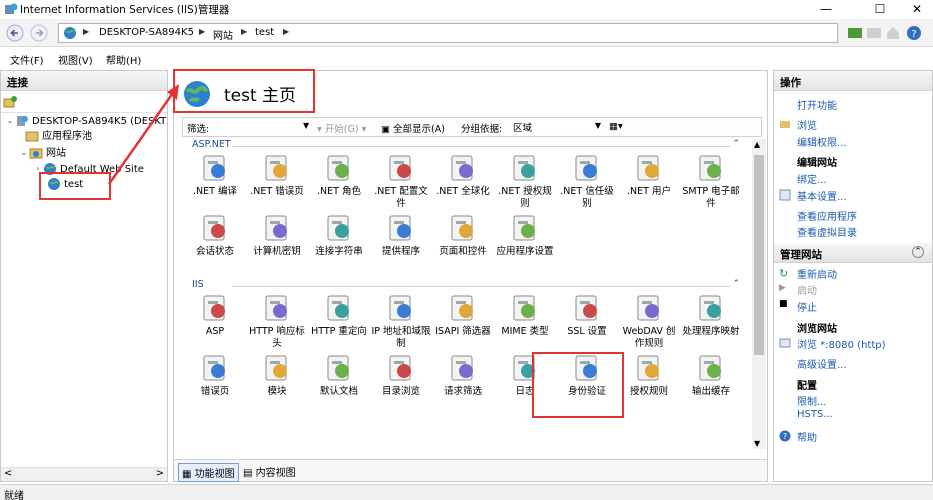 The height and width of the screenshot is (500, 933). Describe the element at coordinates (339, 315) in the screenshot. I see `feature-tile-17: HTTP 重定向` at that location.